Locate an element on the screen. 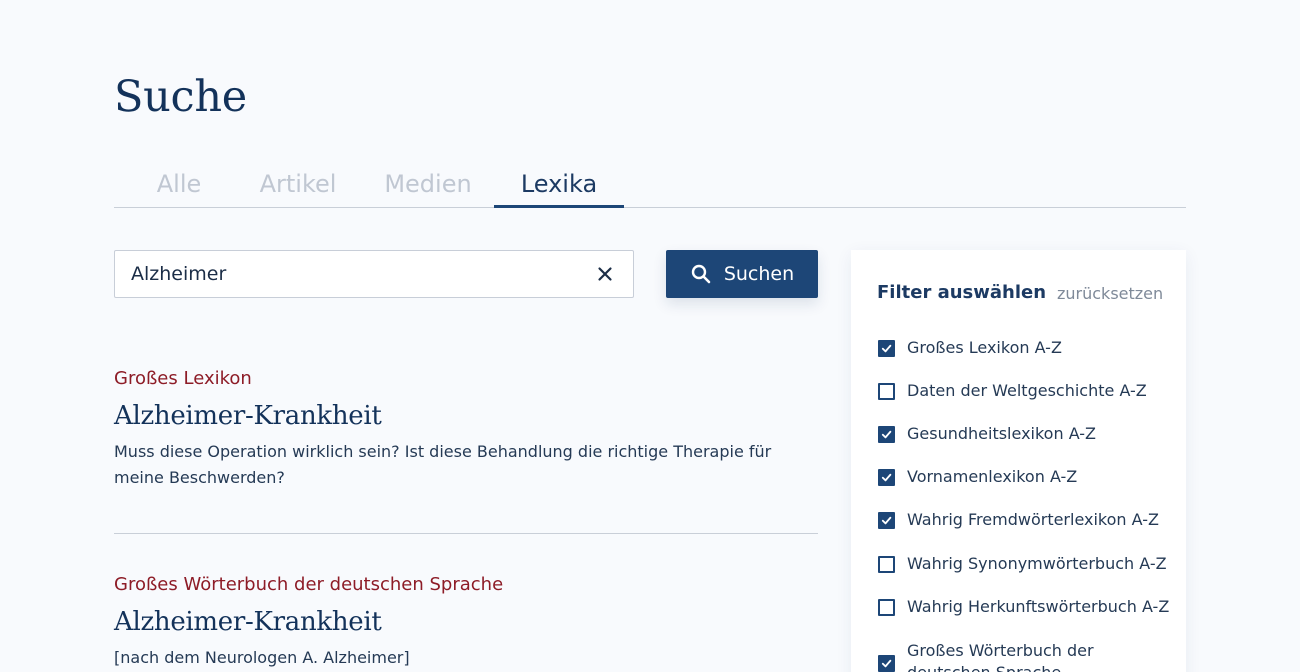 The image size is (1300, 672). filter-label: Vornamenlexikon A-Z is located at coordinates (992, 476).